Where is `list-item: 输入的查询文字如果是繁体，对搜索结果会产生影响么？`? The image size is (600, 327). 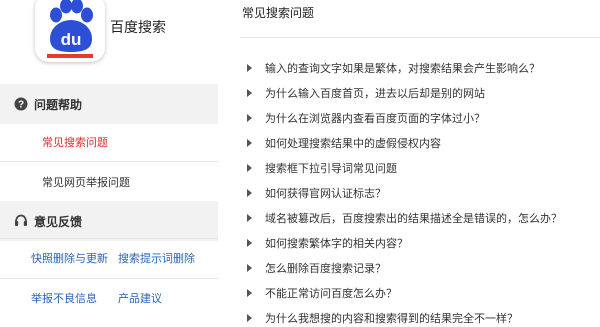
list-item: 输入的查询文字如果是繁体，对搜索结果会产生影响么？ is located at coordinates (420, 67).